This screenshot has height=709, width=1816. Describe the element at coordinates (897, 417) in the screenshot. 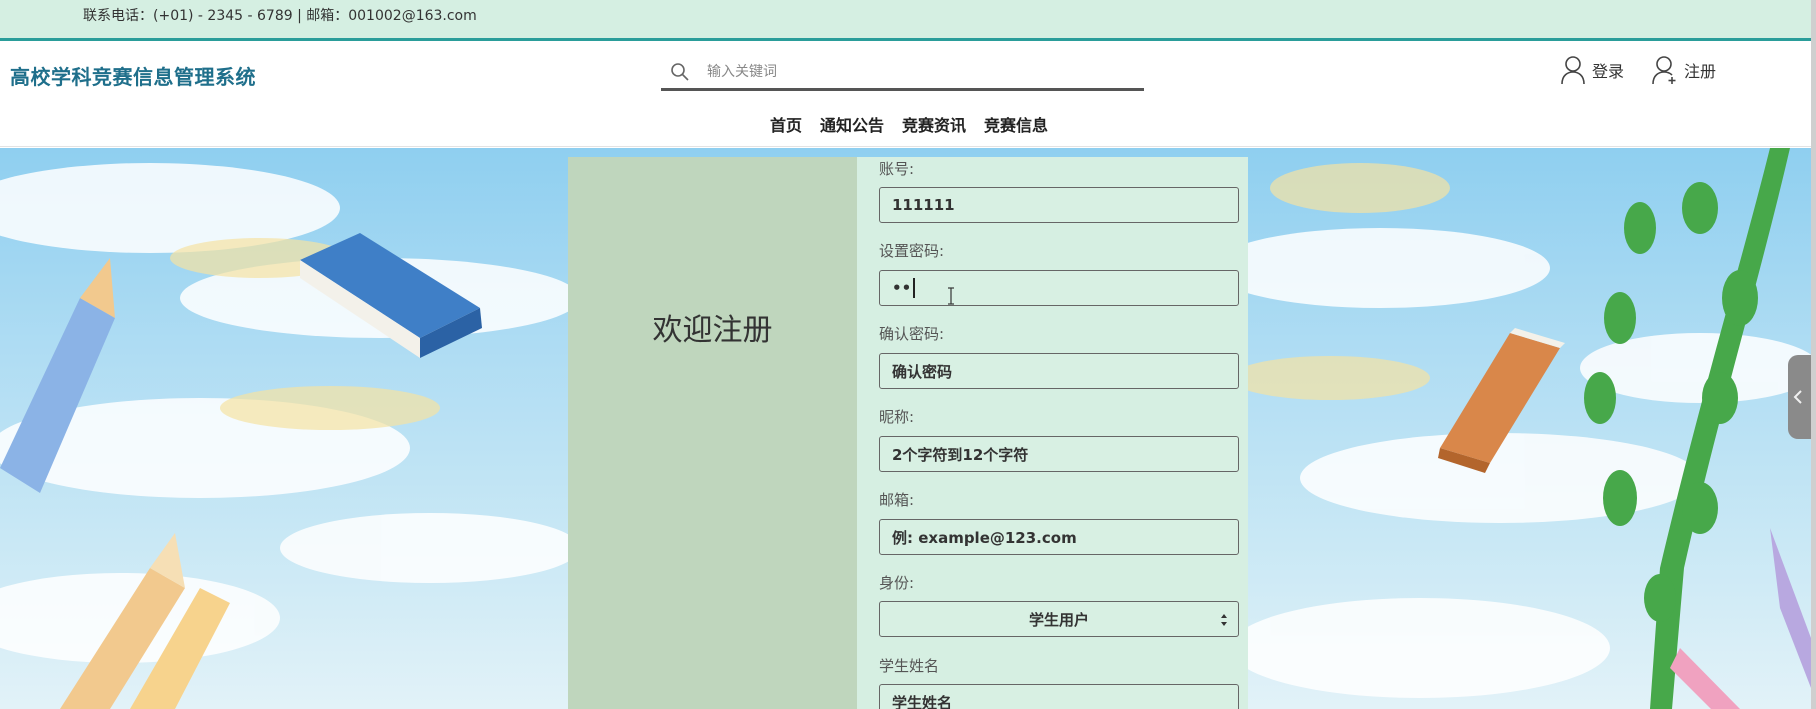

I see `nickname-label: 昵称:` at that location.